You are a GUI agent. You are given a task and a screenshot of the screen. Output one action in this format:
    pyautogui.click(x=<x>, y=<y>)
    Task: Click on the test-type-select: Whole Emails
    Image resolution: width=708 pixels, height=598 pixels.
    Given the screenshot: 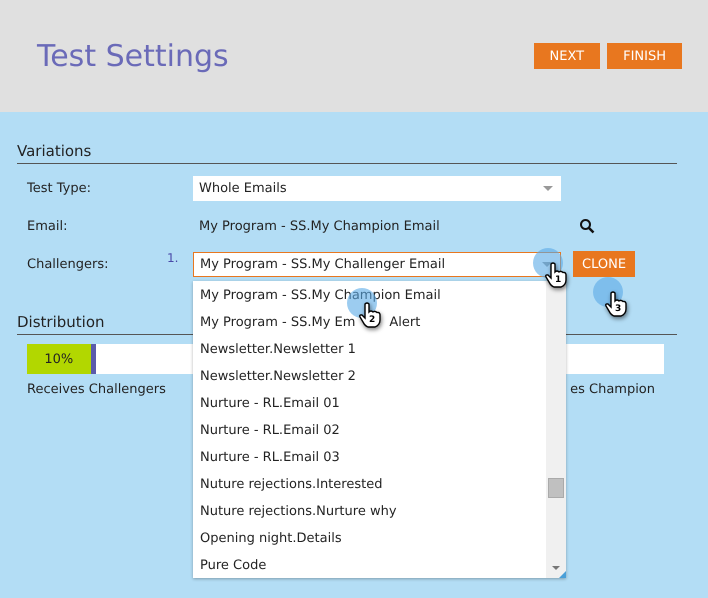 What is the action you would take?
    pyautogui.click(x=377, y=188)
    